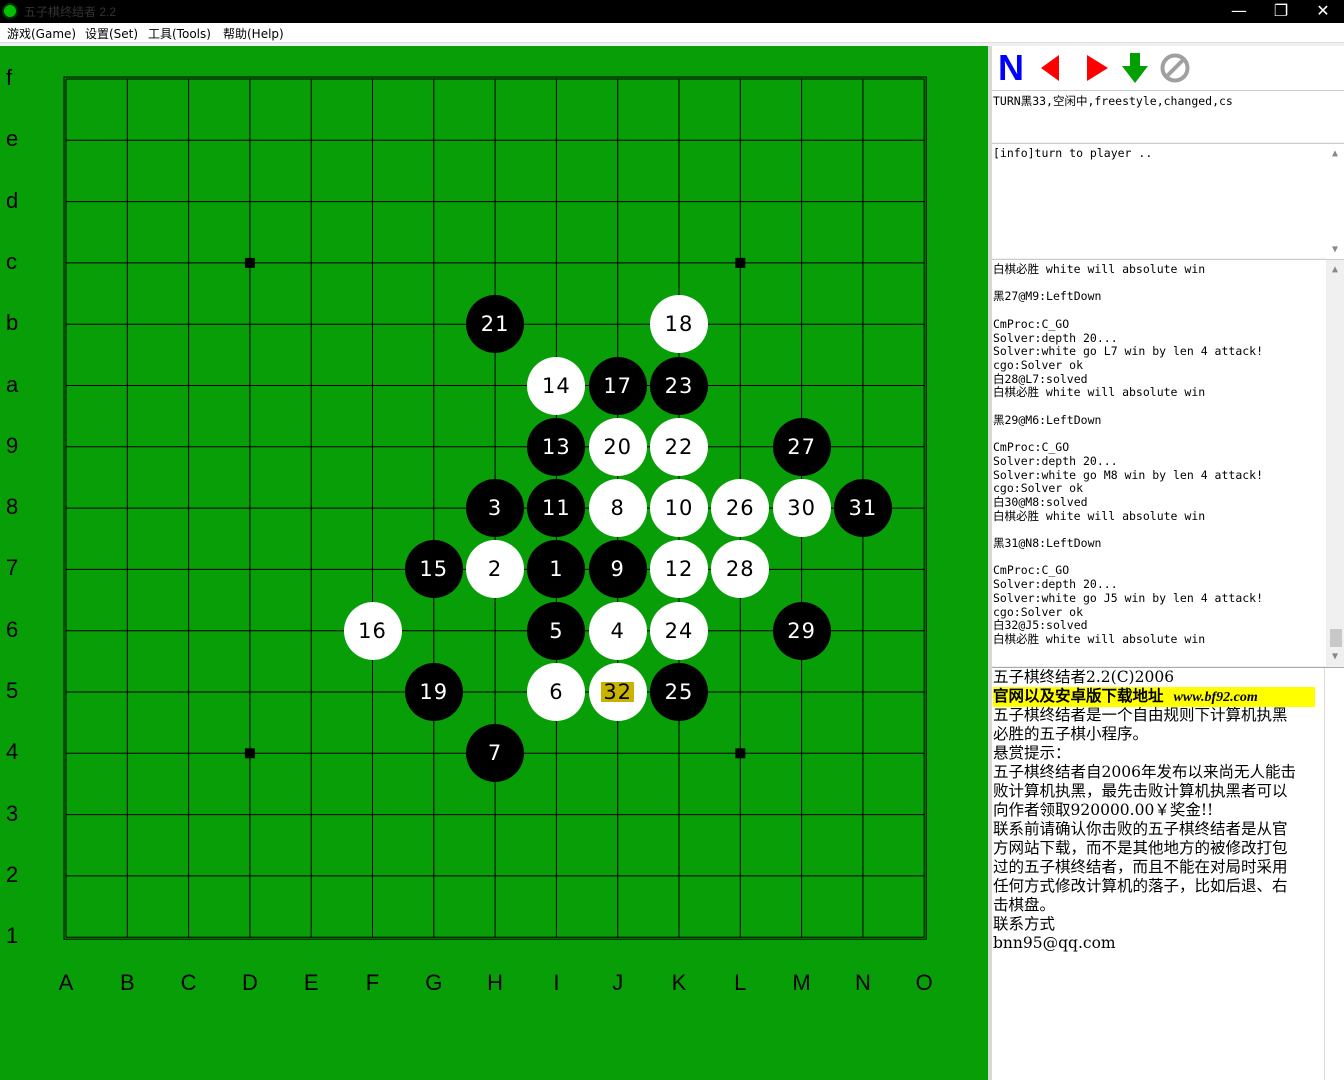 Image resolution: width=1344 pixels, height=1080 pixels. I want to click on log-line: 白30@M8:solved, so click(1040, 501).